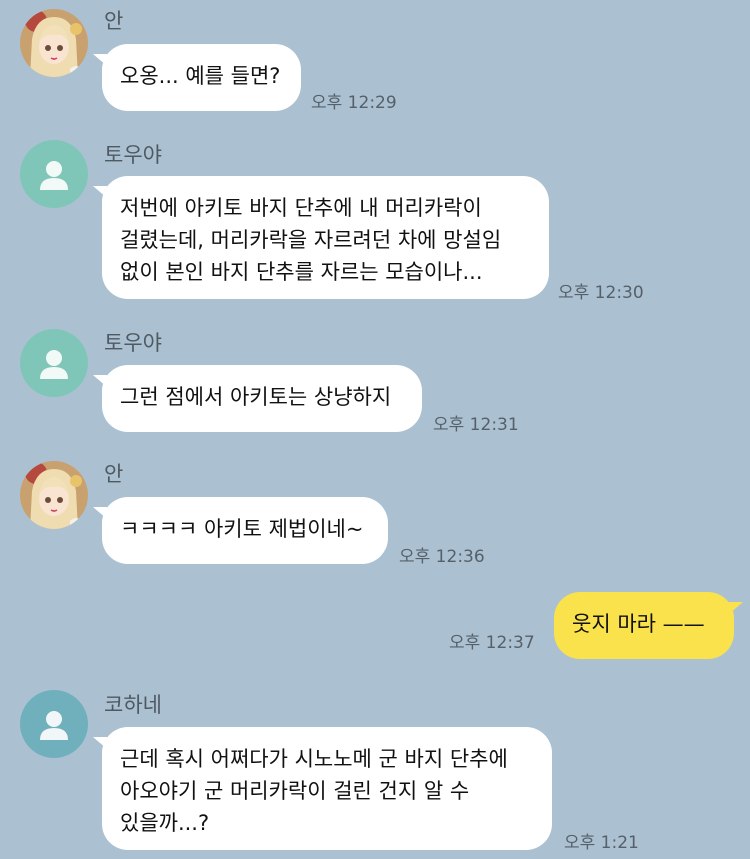  I want to click on message-bubble: 그런 점에서 아키토는 상냥하지, so click(257, 398).